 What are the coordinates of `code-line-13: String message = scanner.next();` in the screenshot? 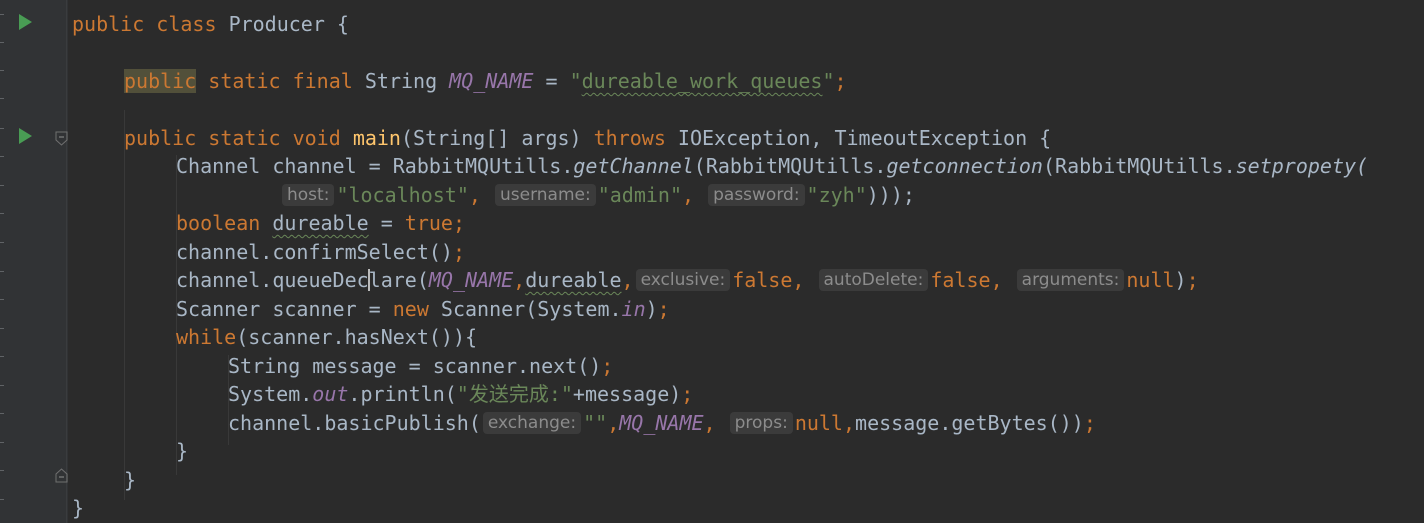 It's located at (420, 366).